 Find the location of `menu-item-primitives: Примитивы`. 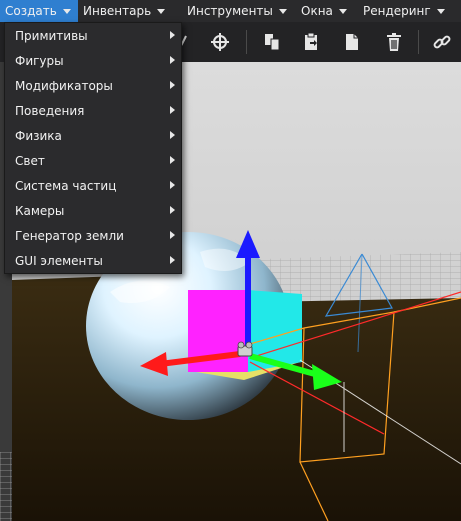

menu-item-primitives: Примитивы is located at coordinates (93, 35).